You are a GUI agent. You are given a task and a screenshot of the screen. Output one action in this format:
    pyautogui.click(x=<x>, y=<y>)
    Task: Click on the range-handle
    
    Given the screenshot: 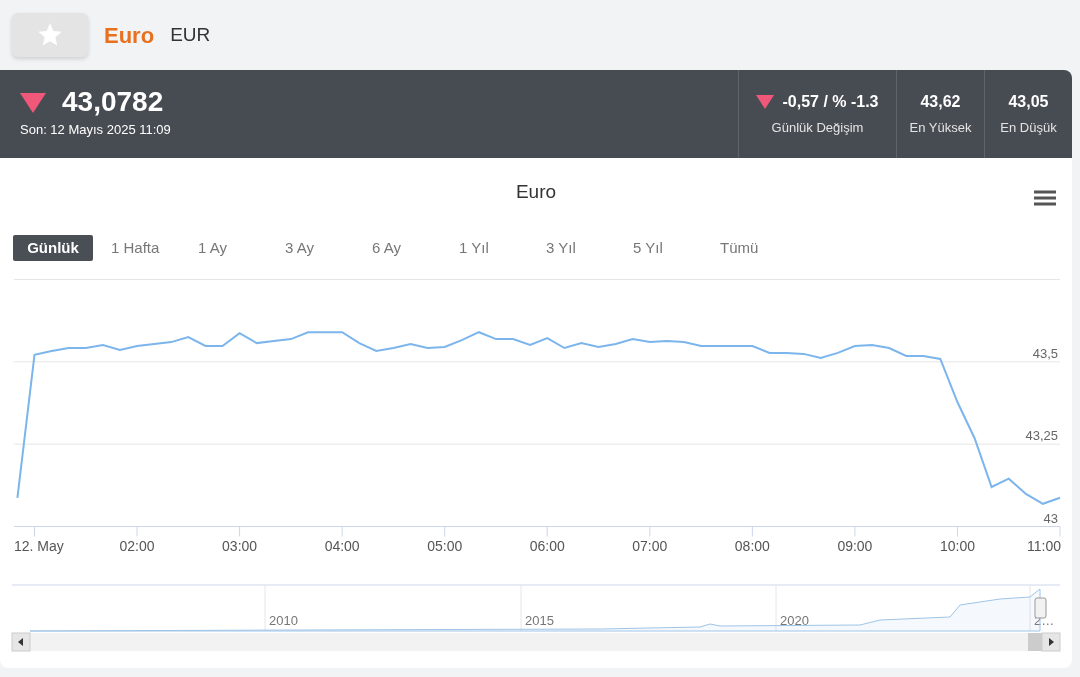 What is the action you would take?
    pyautogui.click(x=1040, y=608)
    